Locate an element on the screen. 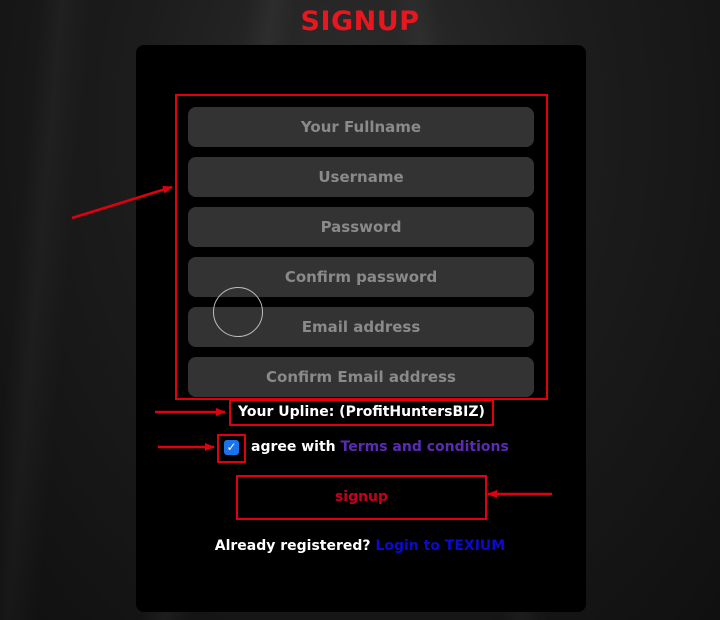 The height and width of the screenshot is (620, 720). signup-button: signup is located at coordinates (361, 497).